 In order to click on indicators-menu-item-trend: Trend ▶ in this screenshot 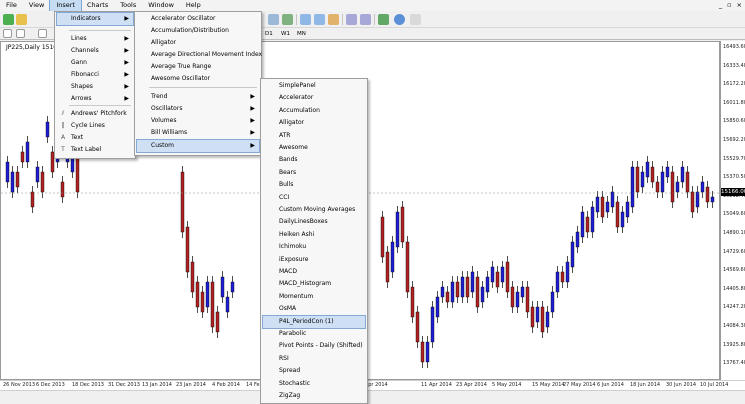, I will do `click(198, 97)`.